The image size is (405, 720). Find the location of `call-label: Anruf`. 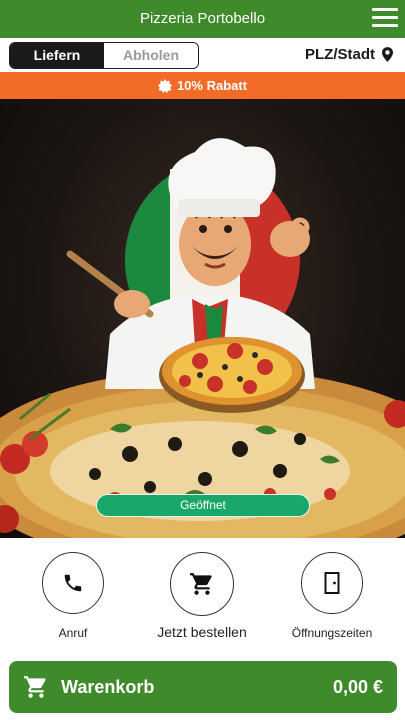

call-label: Anruf is located at coordinates (73, 633).